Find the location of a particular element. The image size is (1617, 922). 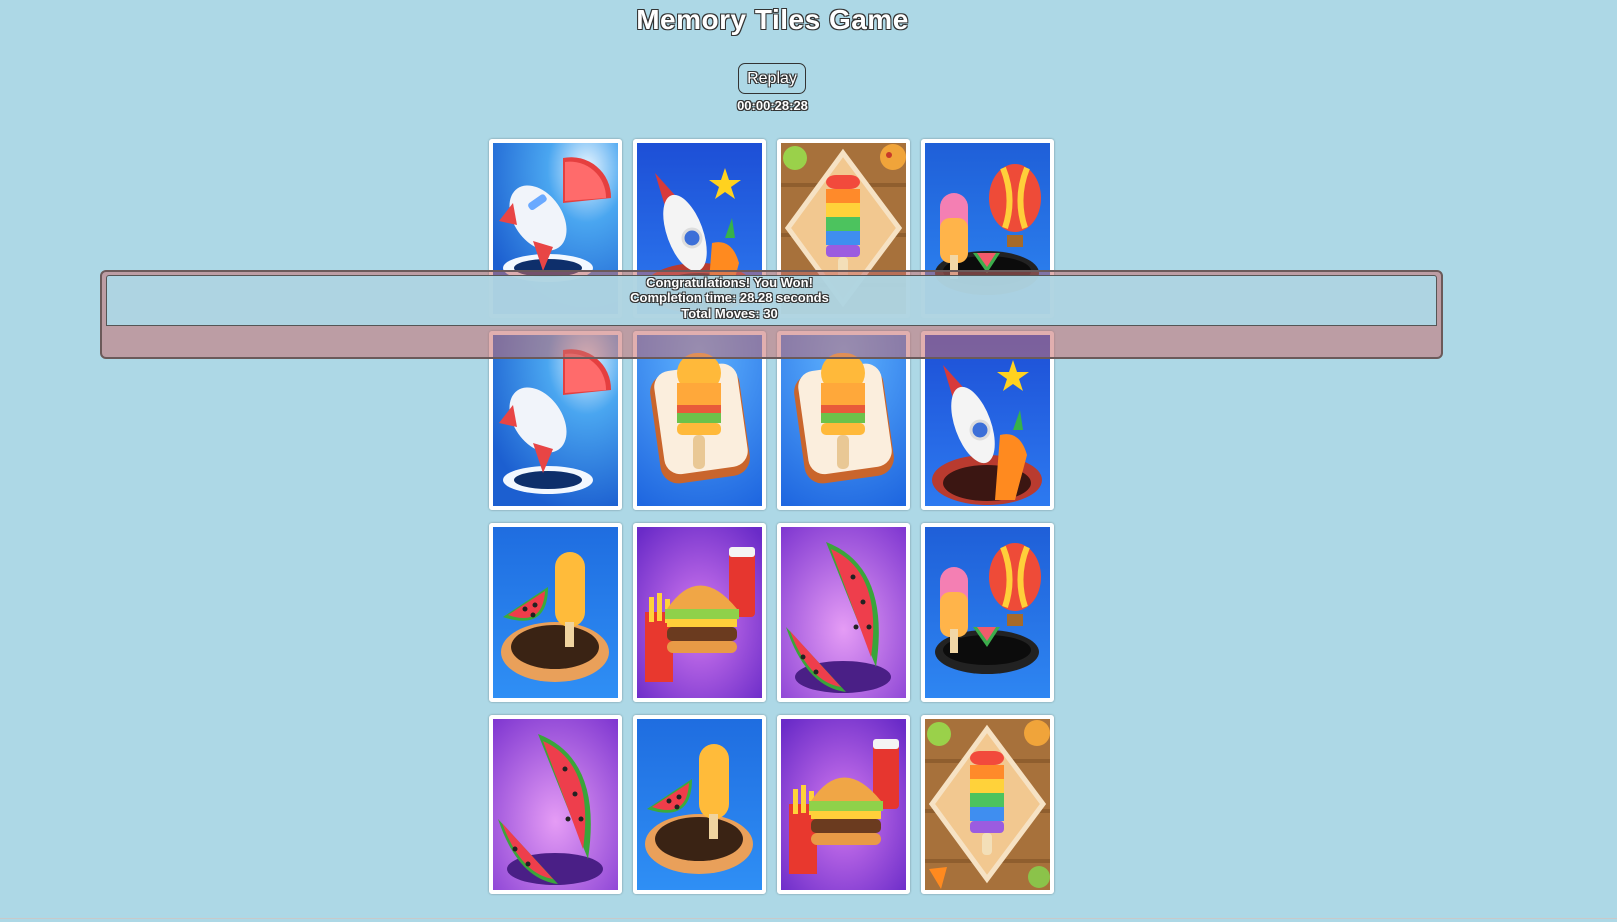

page-divider is located at coordinates (808, 918).